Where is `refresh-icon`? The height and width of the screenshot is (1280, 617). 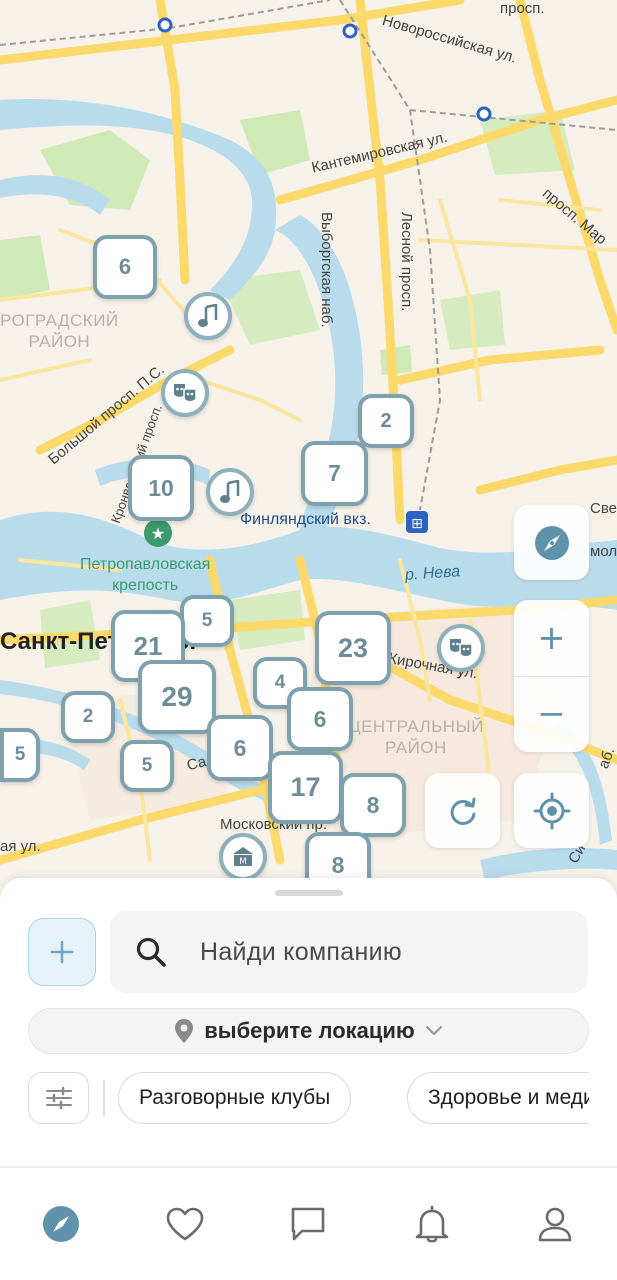 refresh-icon is located at coordinates (462, 811).